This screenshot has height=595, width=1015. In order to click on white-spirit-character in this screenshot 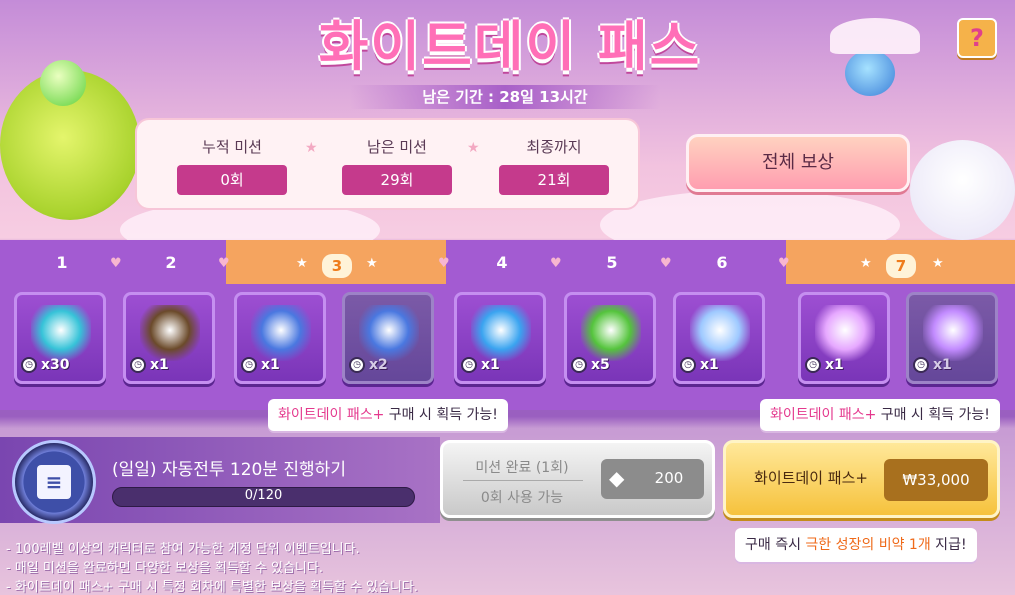, I will do `click(962, 190)`.